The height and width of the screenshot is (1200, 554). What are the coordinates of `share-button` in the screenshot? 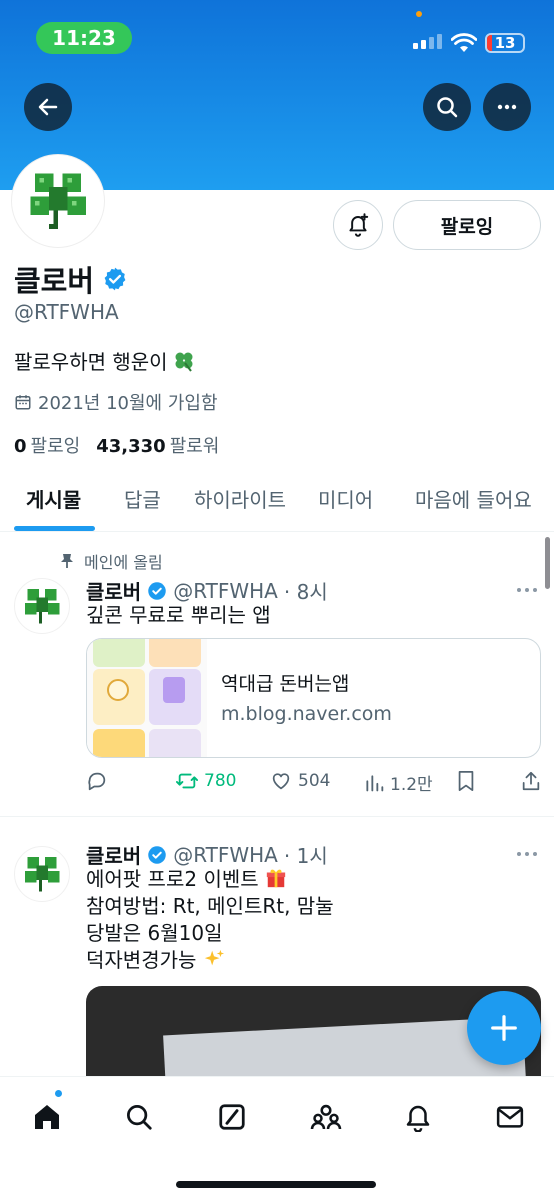 It's located at (531, 781).